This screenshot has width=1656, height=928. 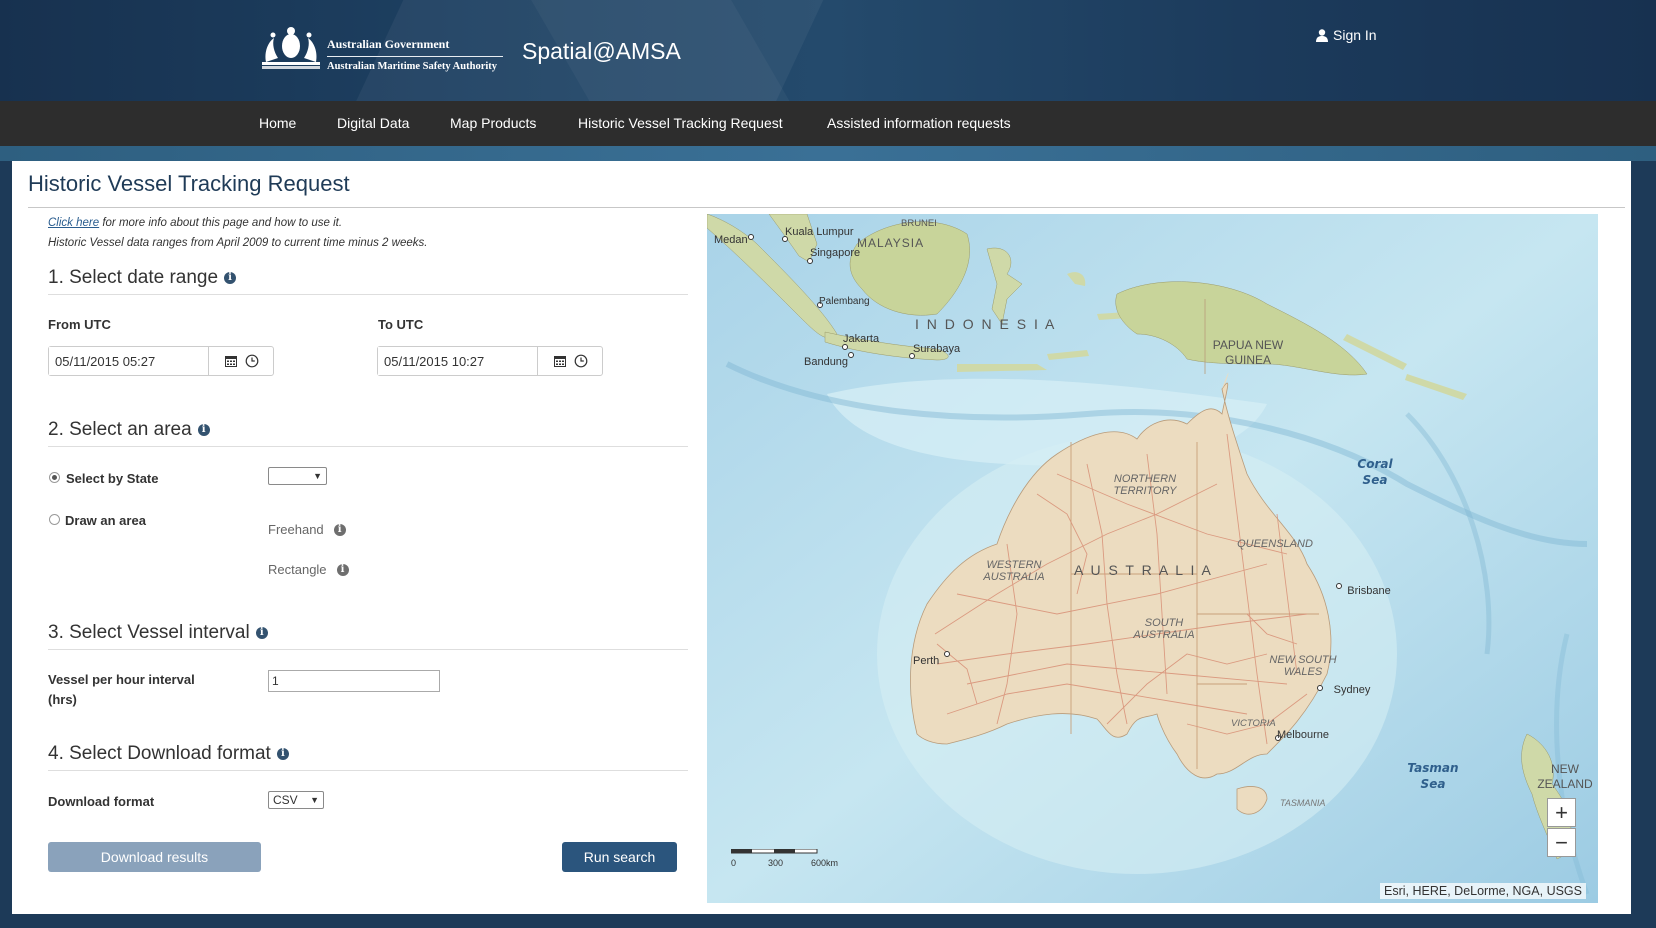 What do you see at coordinates (1368, 591) in the screenshot?
I see `place-label: Brisbane` at bounding box center [1368, 591].